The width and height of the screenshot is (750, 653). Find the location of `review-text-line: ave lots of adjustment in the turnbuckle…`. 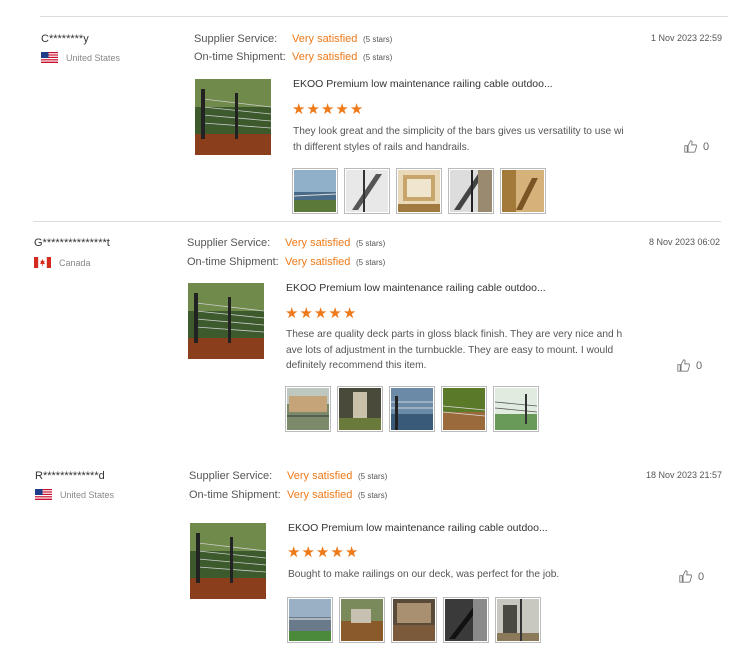

review-text-line: ave lots of adjustment in the turnbuckle… is located at coordinates (450, 350).